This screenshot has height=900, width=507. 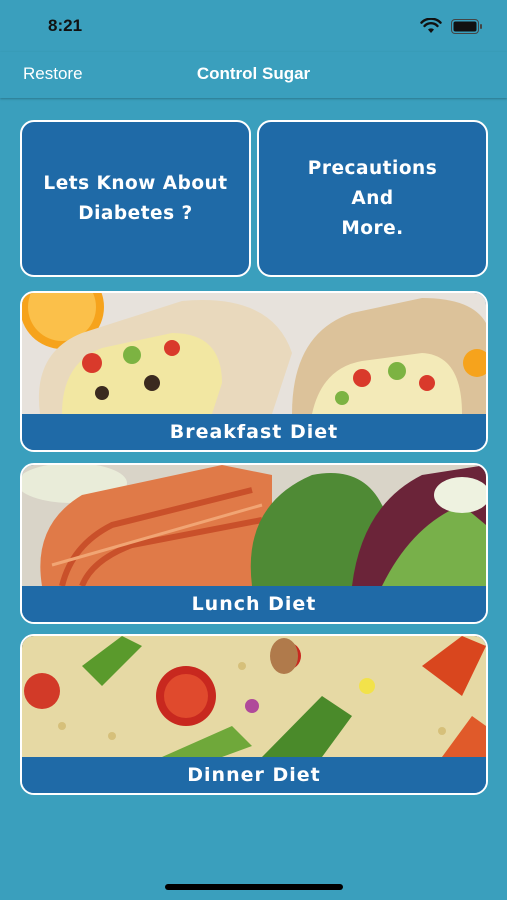 I want to click on dinner-diet-label: Dinner Diet, so click(x=254, y=775).